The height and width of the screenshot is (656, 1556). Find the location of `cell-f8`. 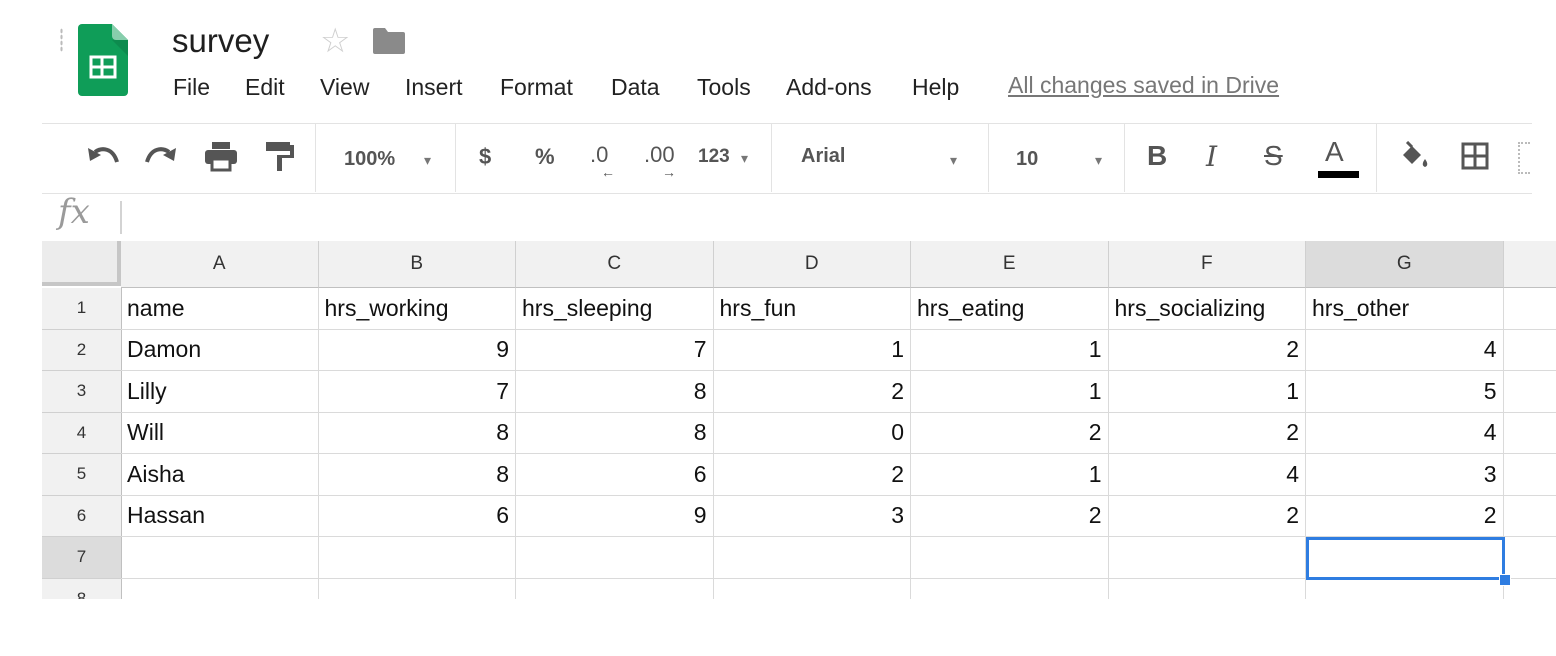

cell-f8 is located at coordinates (1207, 588).